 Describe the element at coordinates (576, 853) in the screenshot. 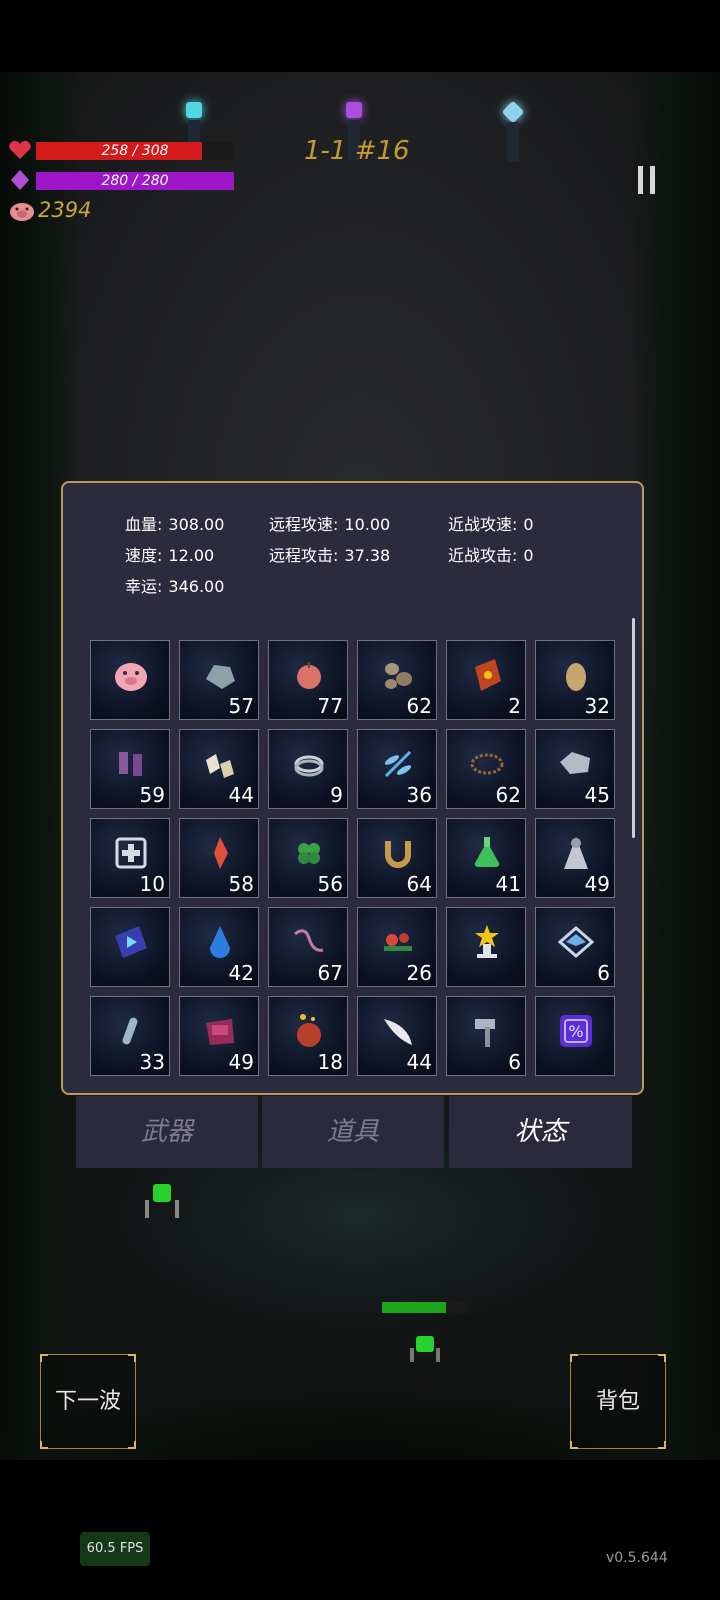

I see `cloak-icon` at that location.